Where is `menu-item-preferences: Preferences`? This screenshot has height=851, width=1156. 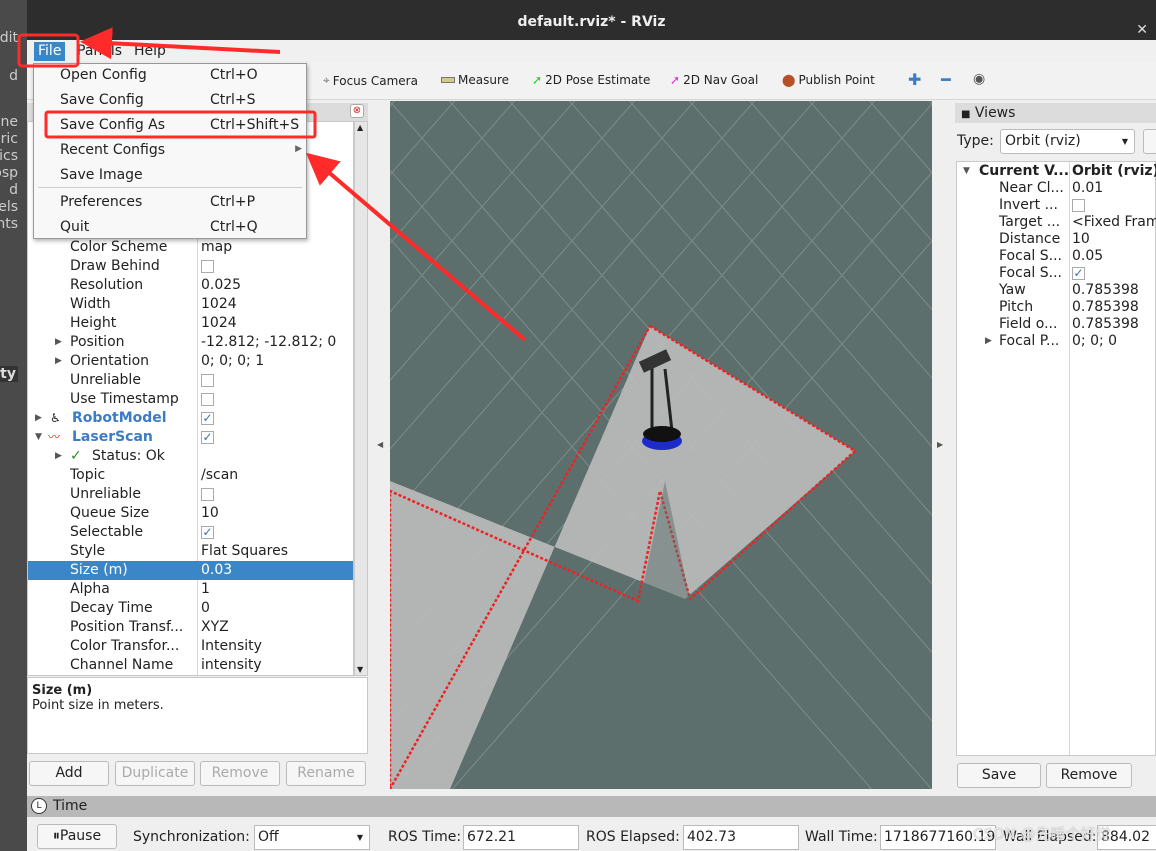
menu-item-preferences: Preferences is located at coordinates (101, 202).